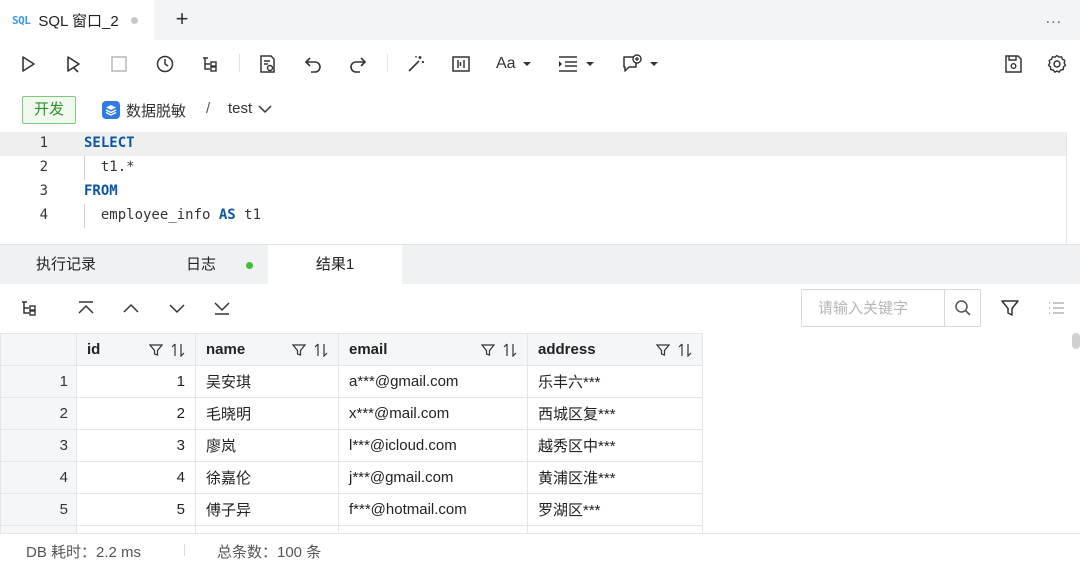  I want to click on sql-file-icon: SQL, so click(21, 20).